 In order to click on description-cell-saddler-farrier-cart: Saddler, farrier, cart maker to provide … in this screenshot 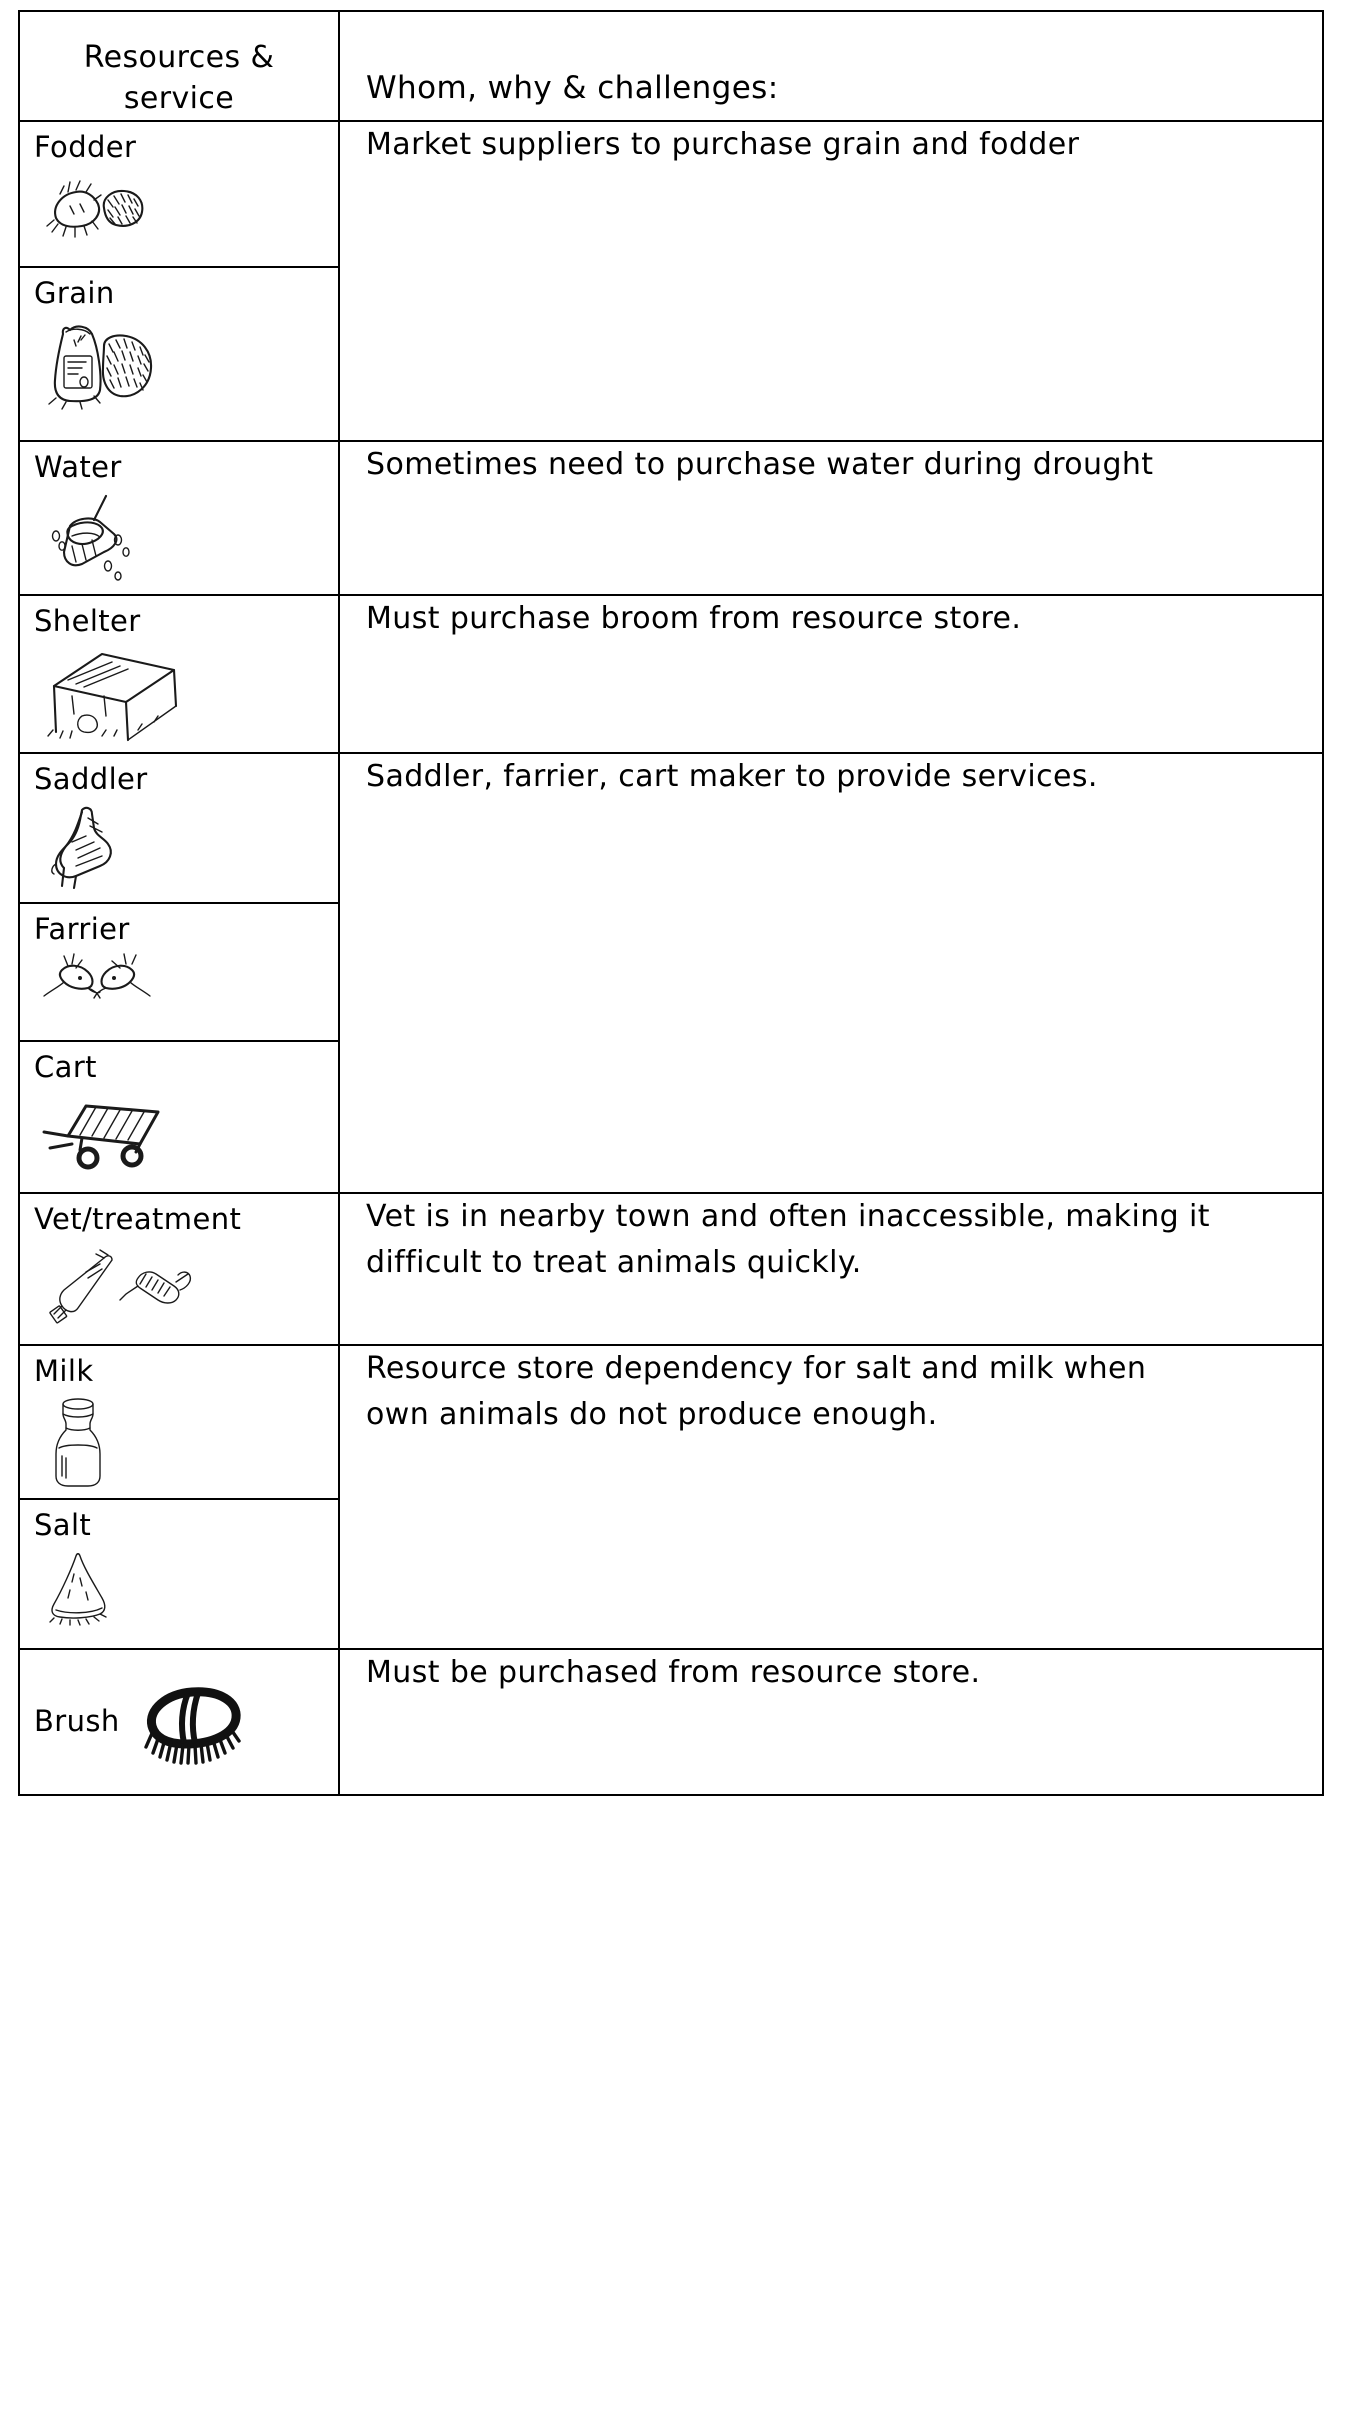, I will do `click(831, 972)`.